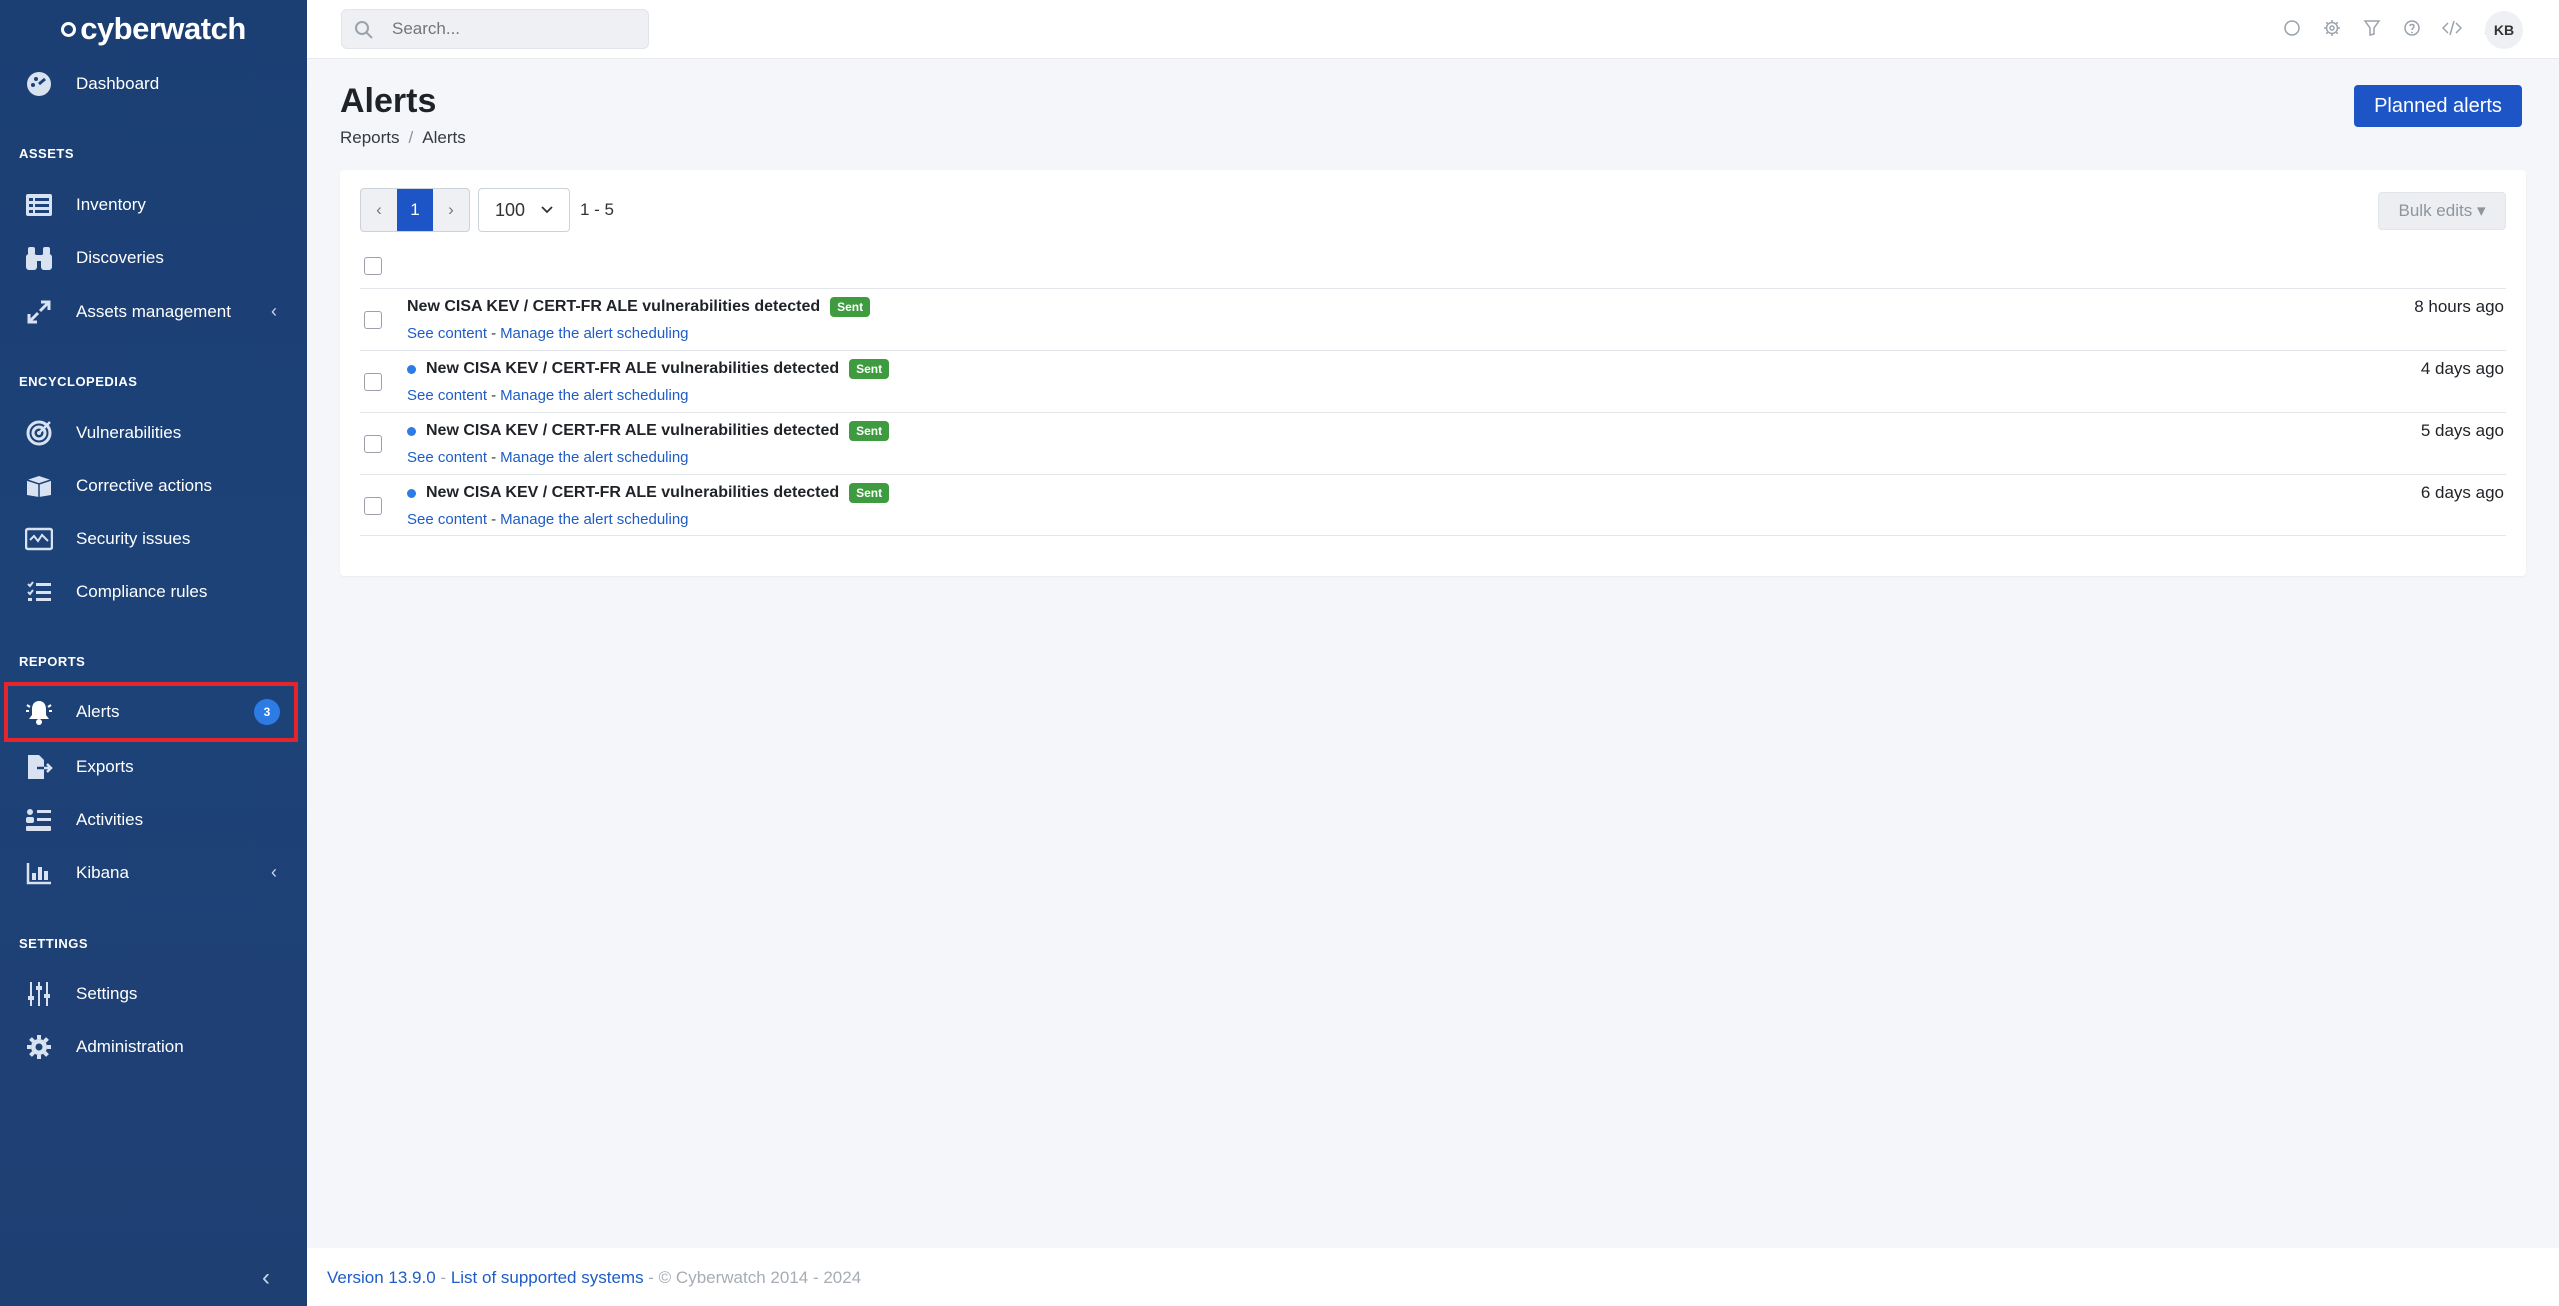 The height and width of the screenshot is (1306, 2559). Describe the element at coordinates (153, 311) in the screenshot. I see `sidebar-item-assets-management: Assets management ‹` at that location.